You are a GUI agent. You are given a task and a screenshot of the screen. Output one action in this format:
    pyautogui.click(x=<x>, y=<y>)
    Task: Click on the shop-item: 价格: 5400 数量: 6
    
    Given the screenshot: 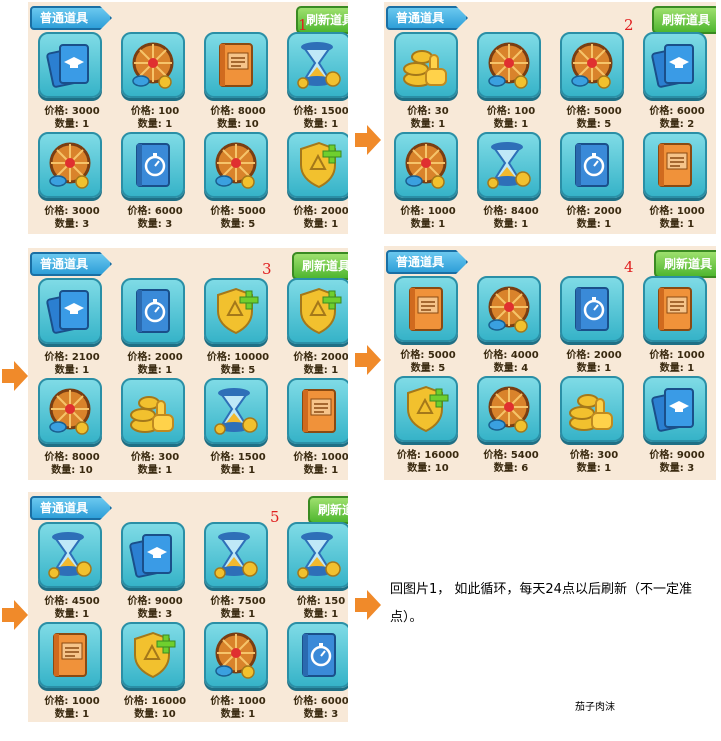 What is the action you would take?
    pyautogui.click(x=511, y=426)
    